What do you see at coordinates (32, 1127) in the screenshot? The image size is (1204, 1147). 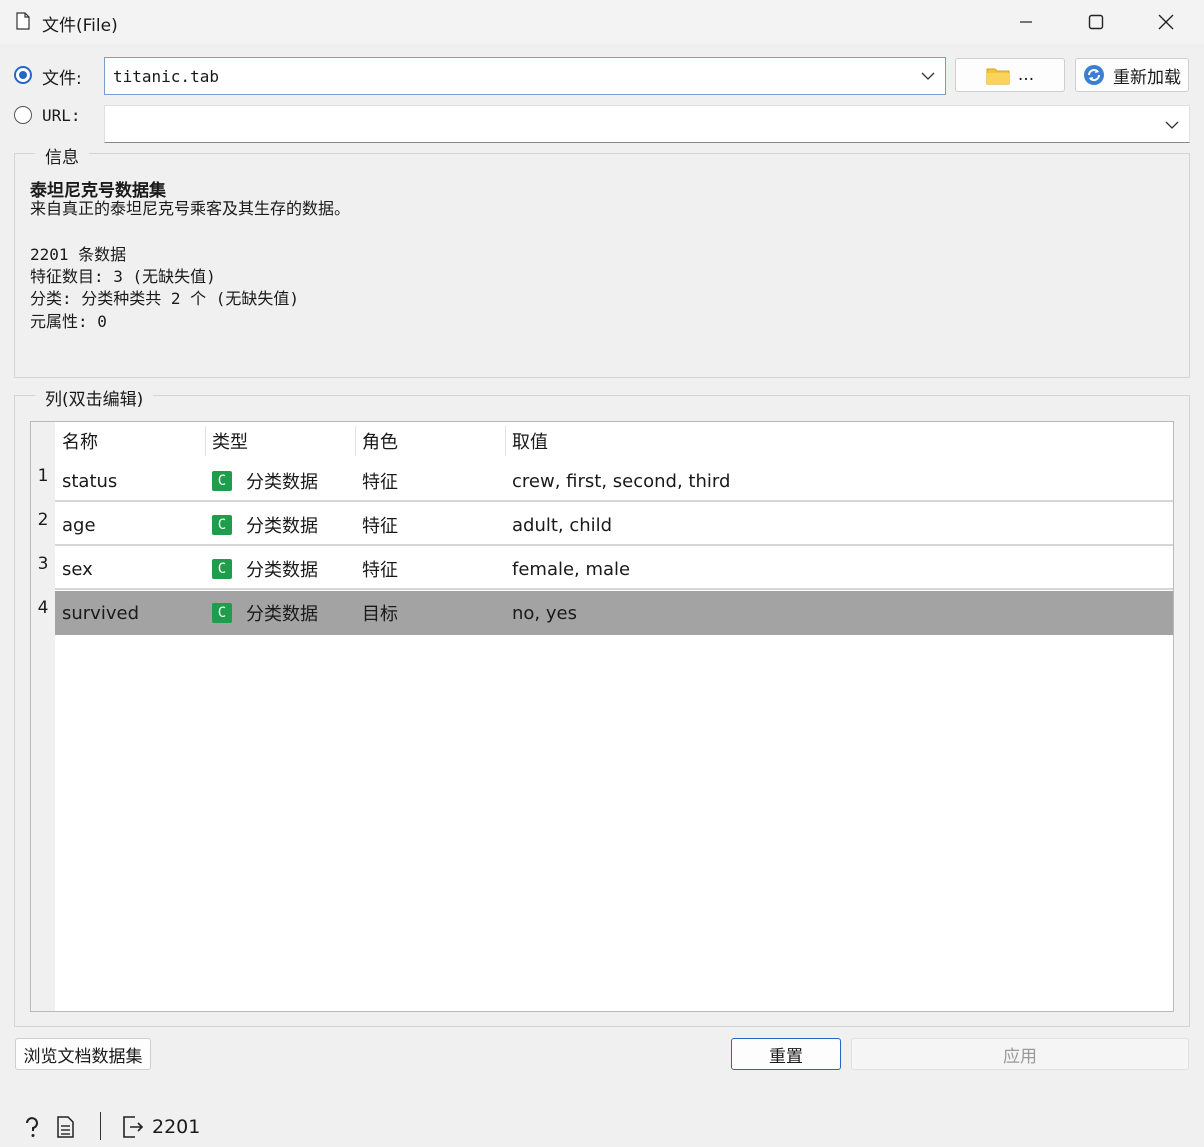 I see `help-icon` at bounding box center [32, 1127].